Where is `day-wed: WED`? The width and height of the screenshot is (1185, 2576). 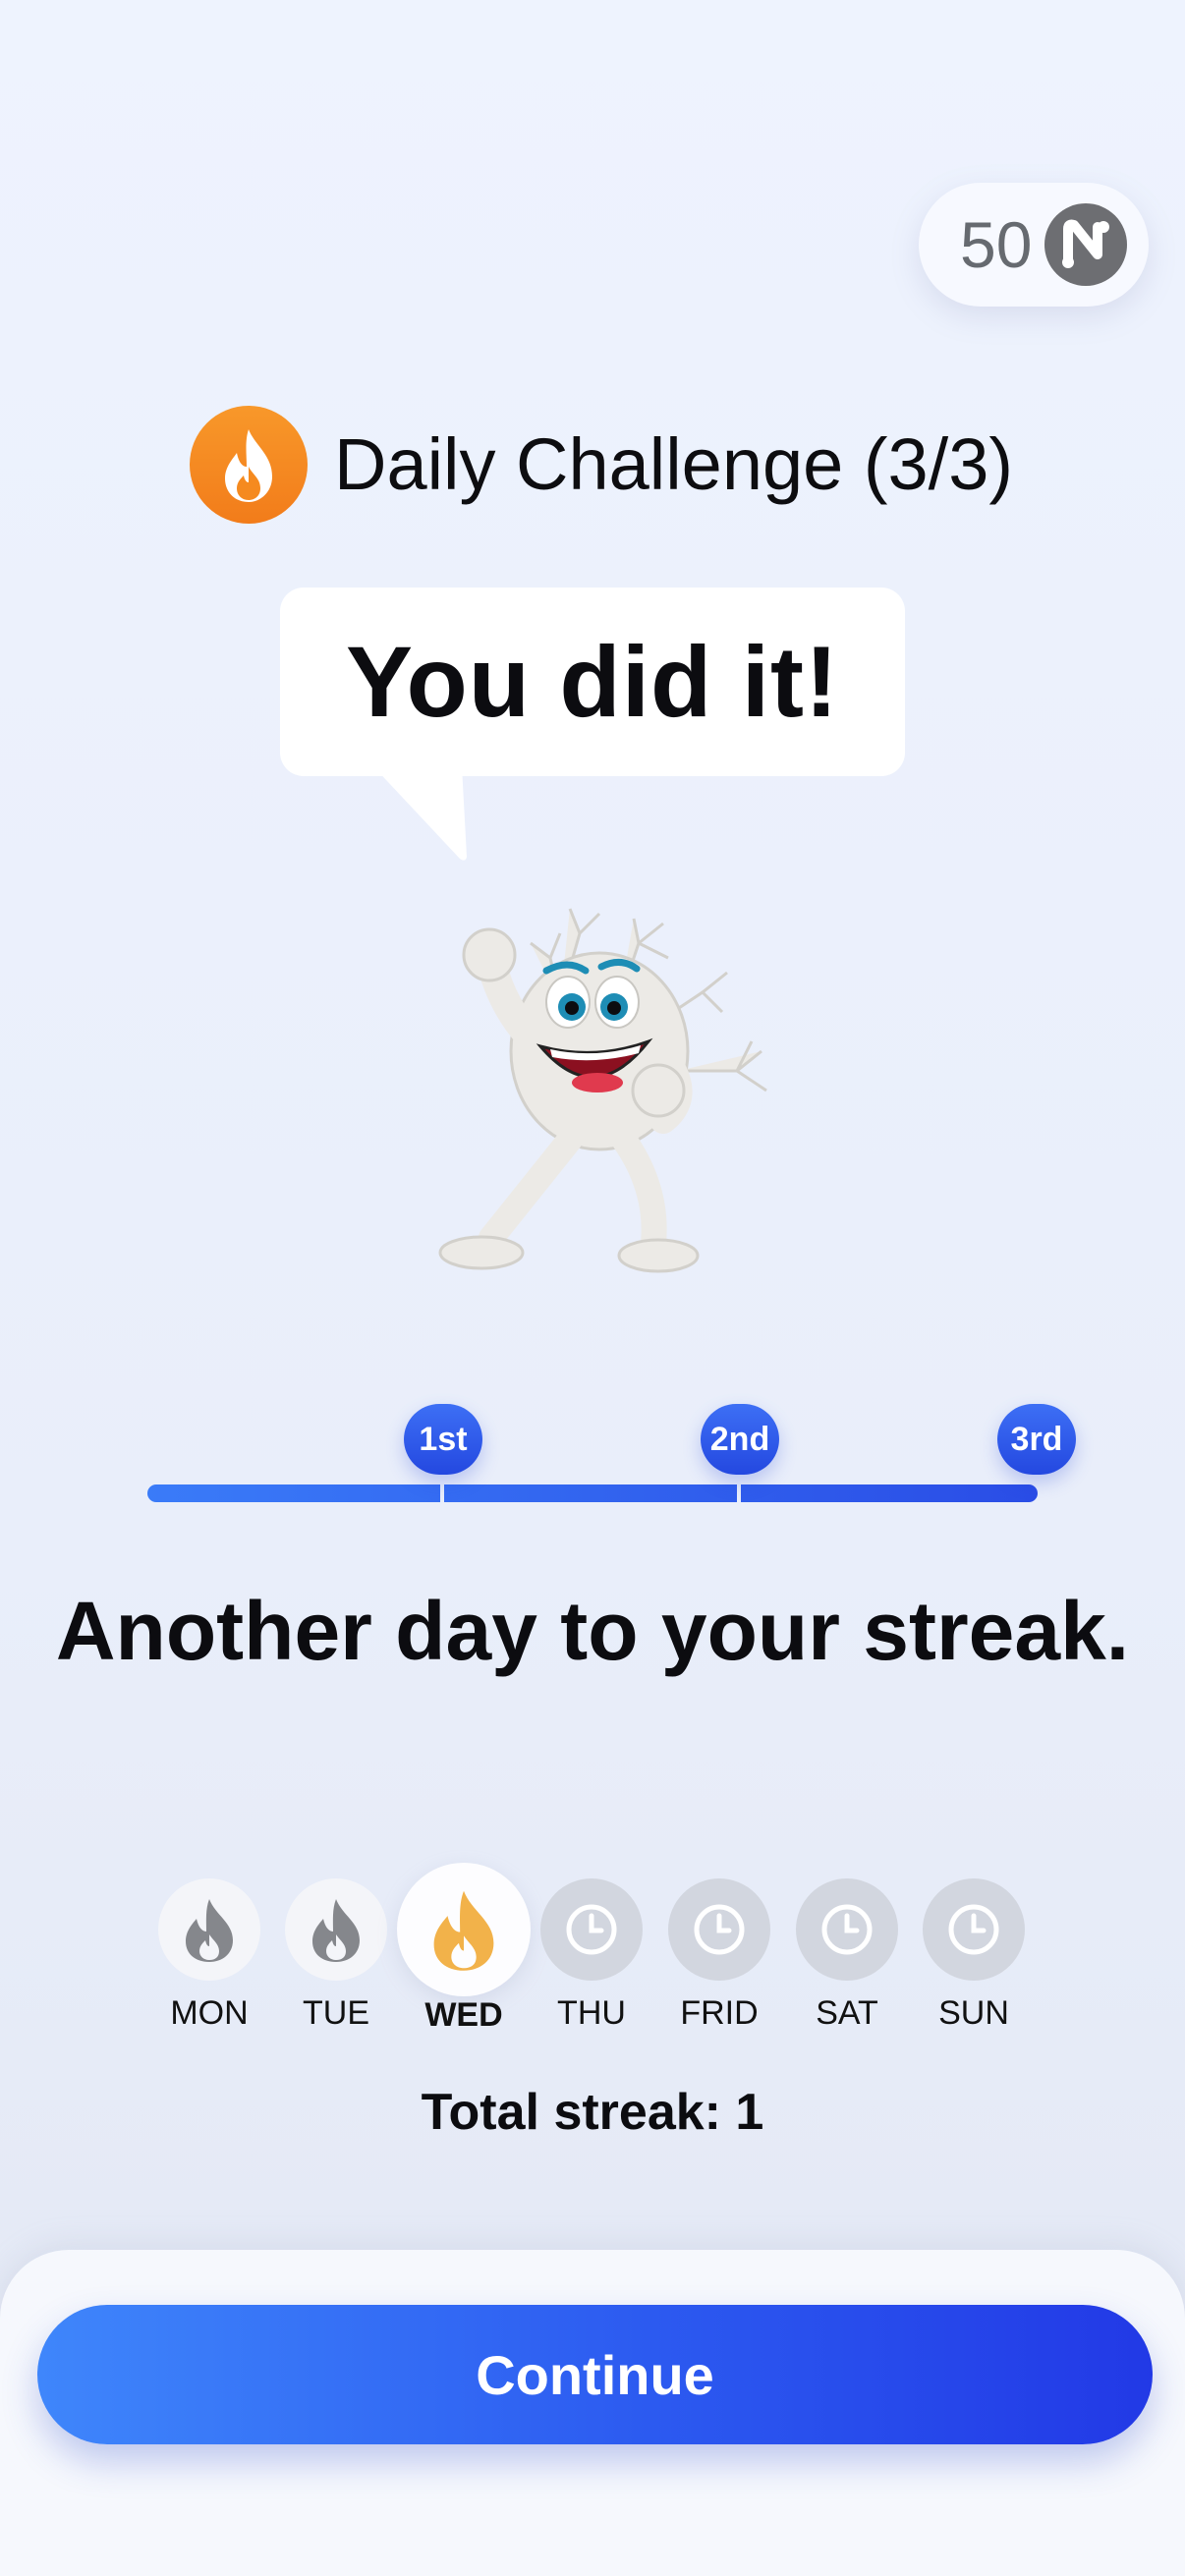 day-wed: WED is located at coordinates (464, 1949).